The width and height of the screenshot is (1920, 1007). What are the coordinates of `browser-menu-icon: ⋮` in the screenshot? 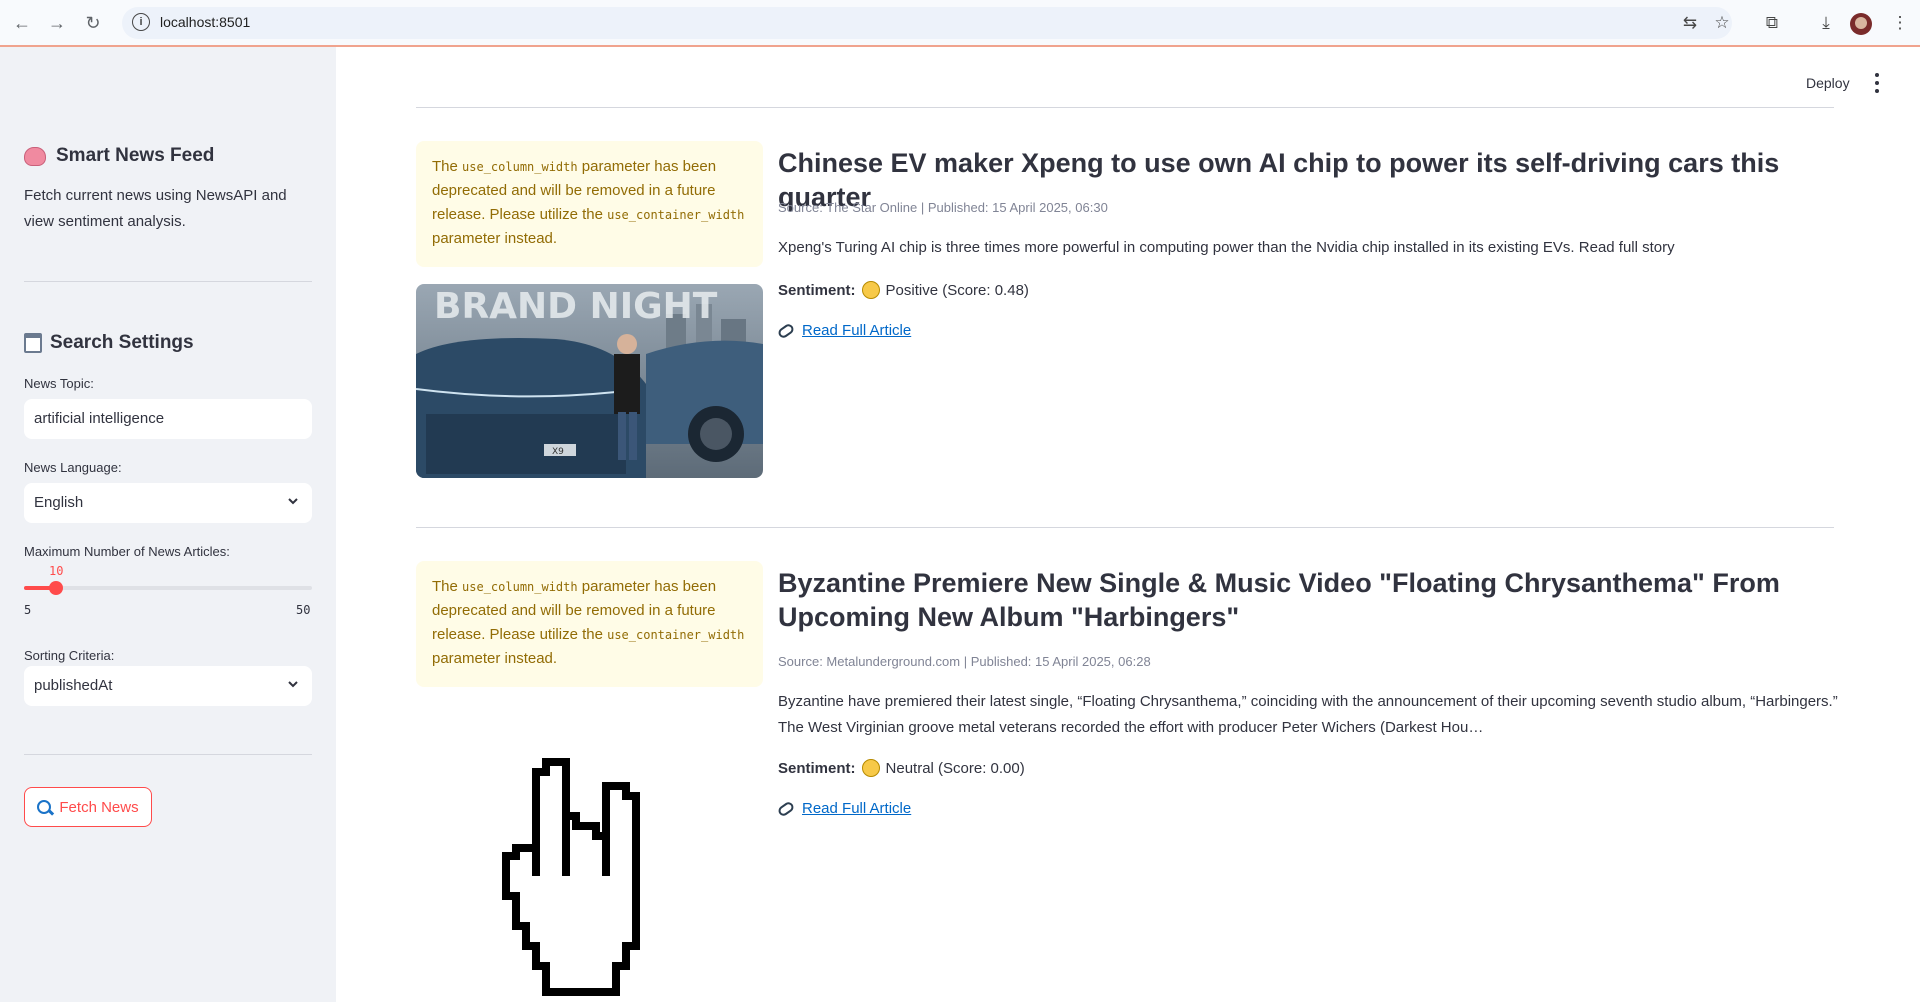 It's located at (1900, 23).